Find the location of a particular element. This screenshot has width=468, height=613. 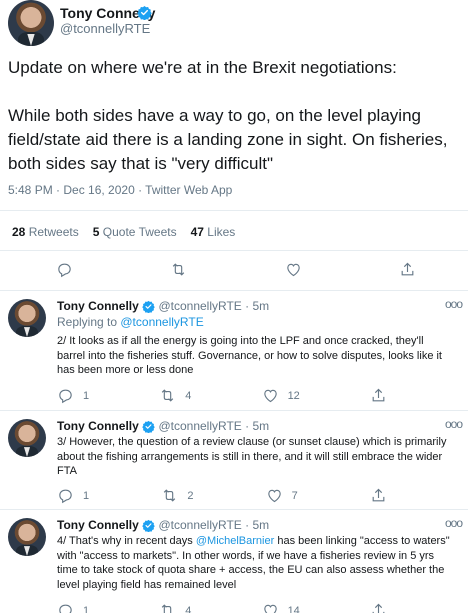

like-button is located at coordinates (293, 269).